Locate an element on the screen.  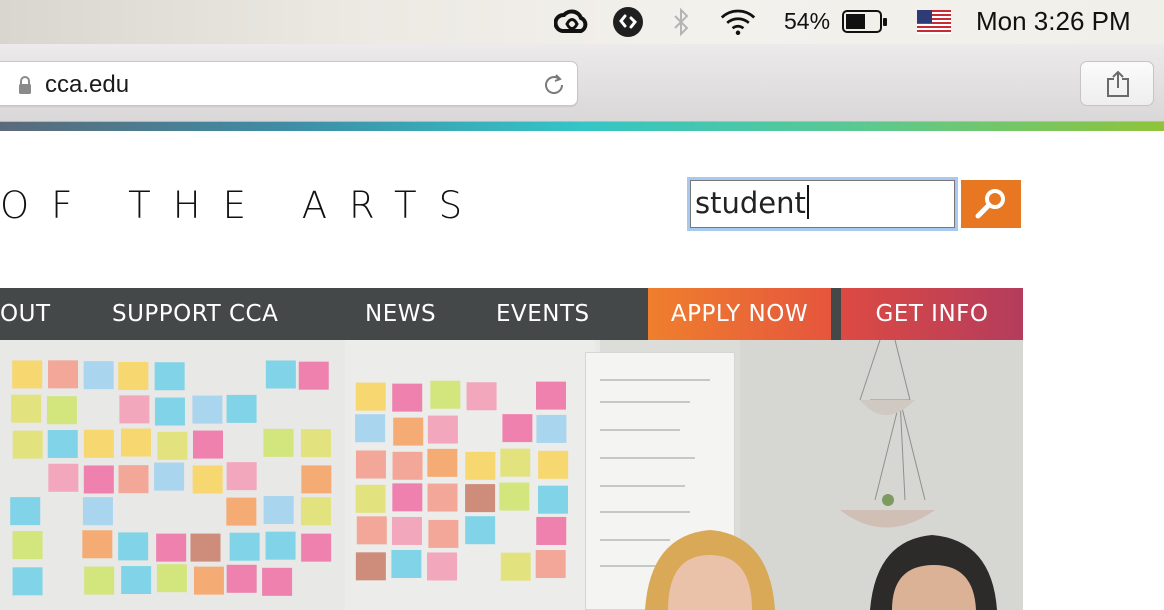
apply-now-label: APPLY NOW is located at coordinates (739, 314).